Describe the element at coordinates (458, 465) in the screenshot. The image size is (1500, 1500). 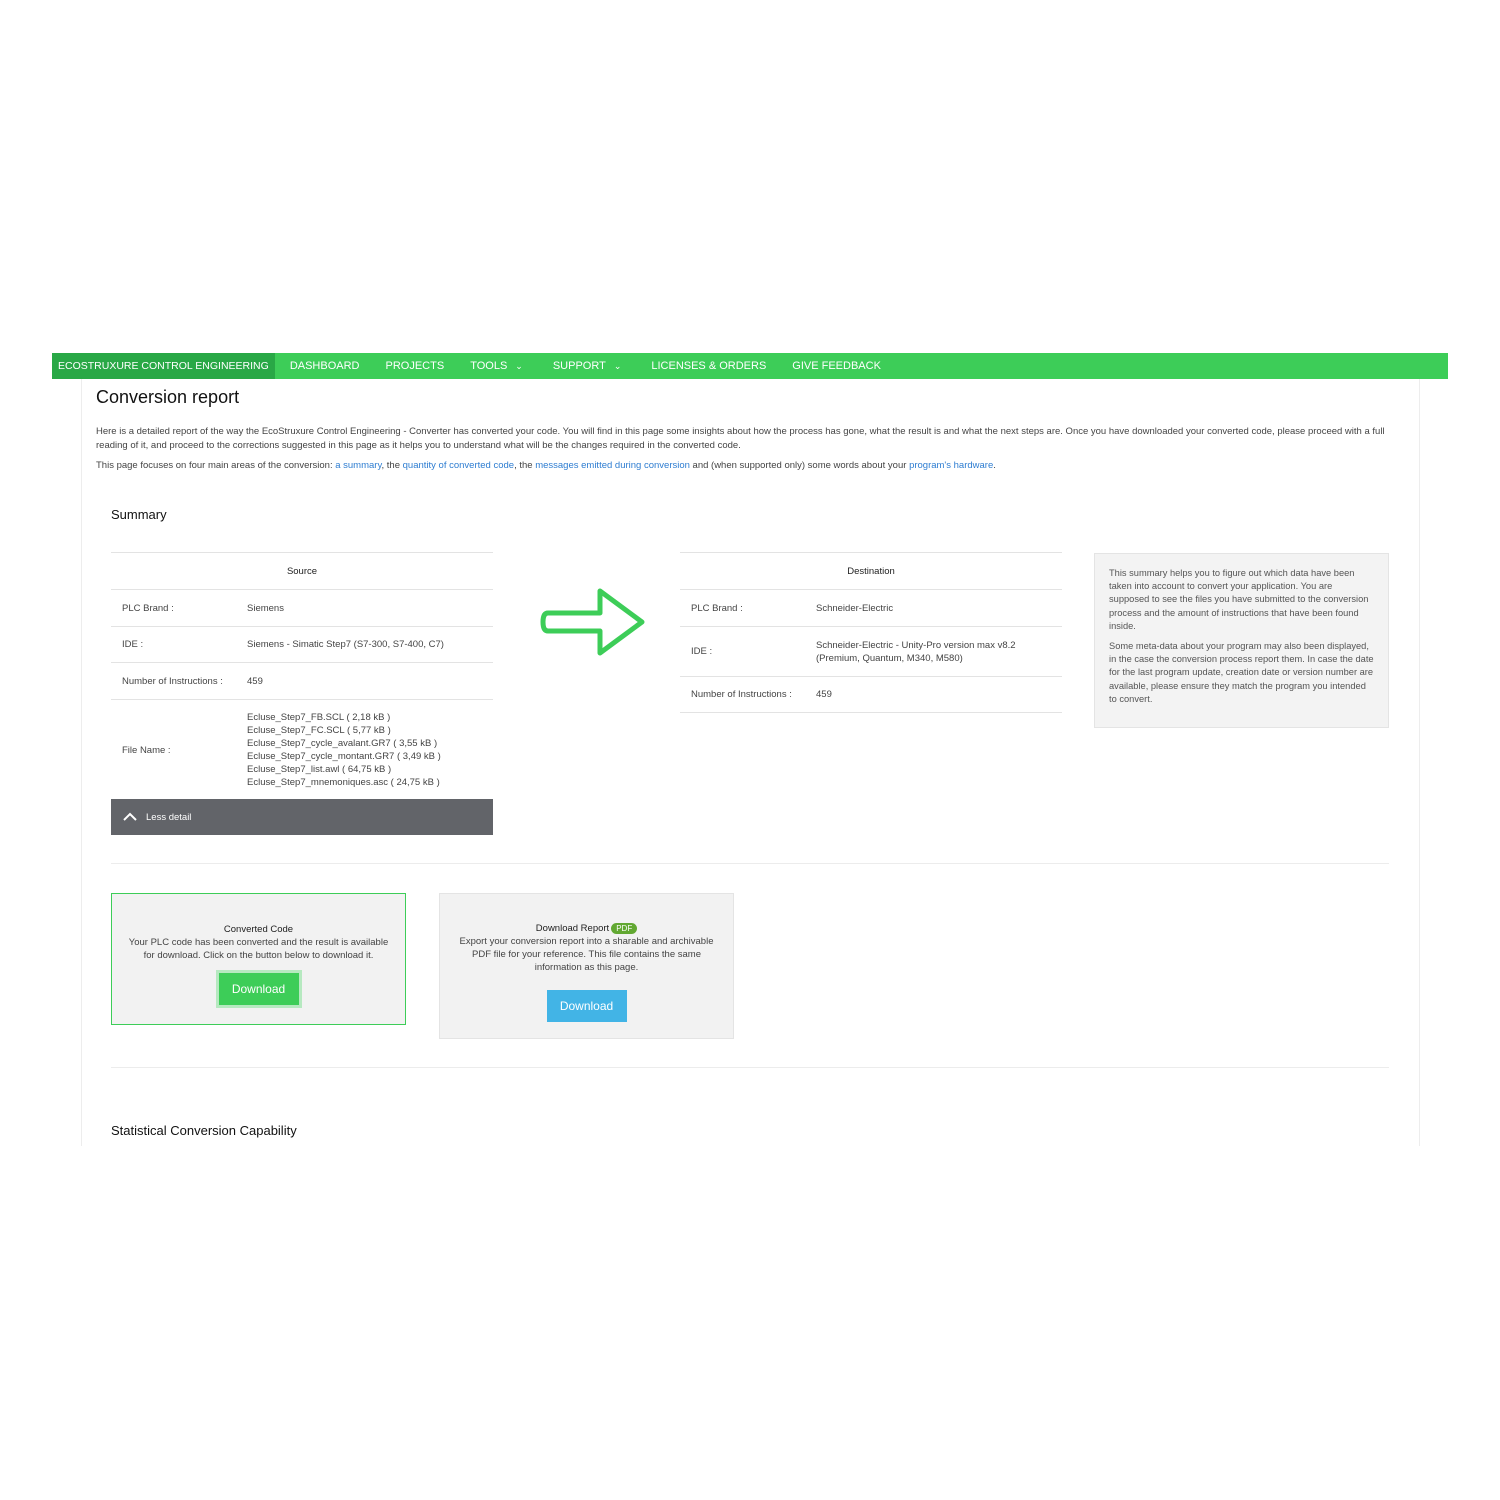
I see `quantity-link: quantity of converted code` at that location.